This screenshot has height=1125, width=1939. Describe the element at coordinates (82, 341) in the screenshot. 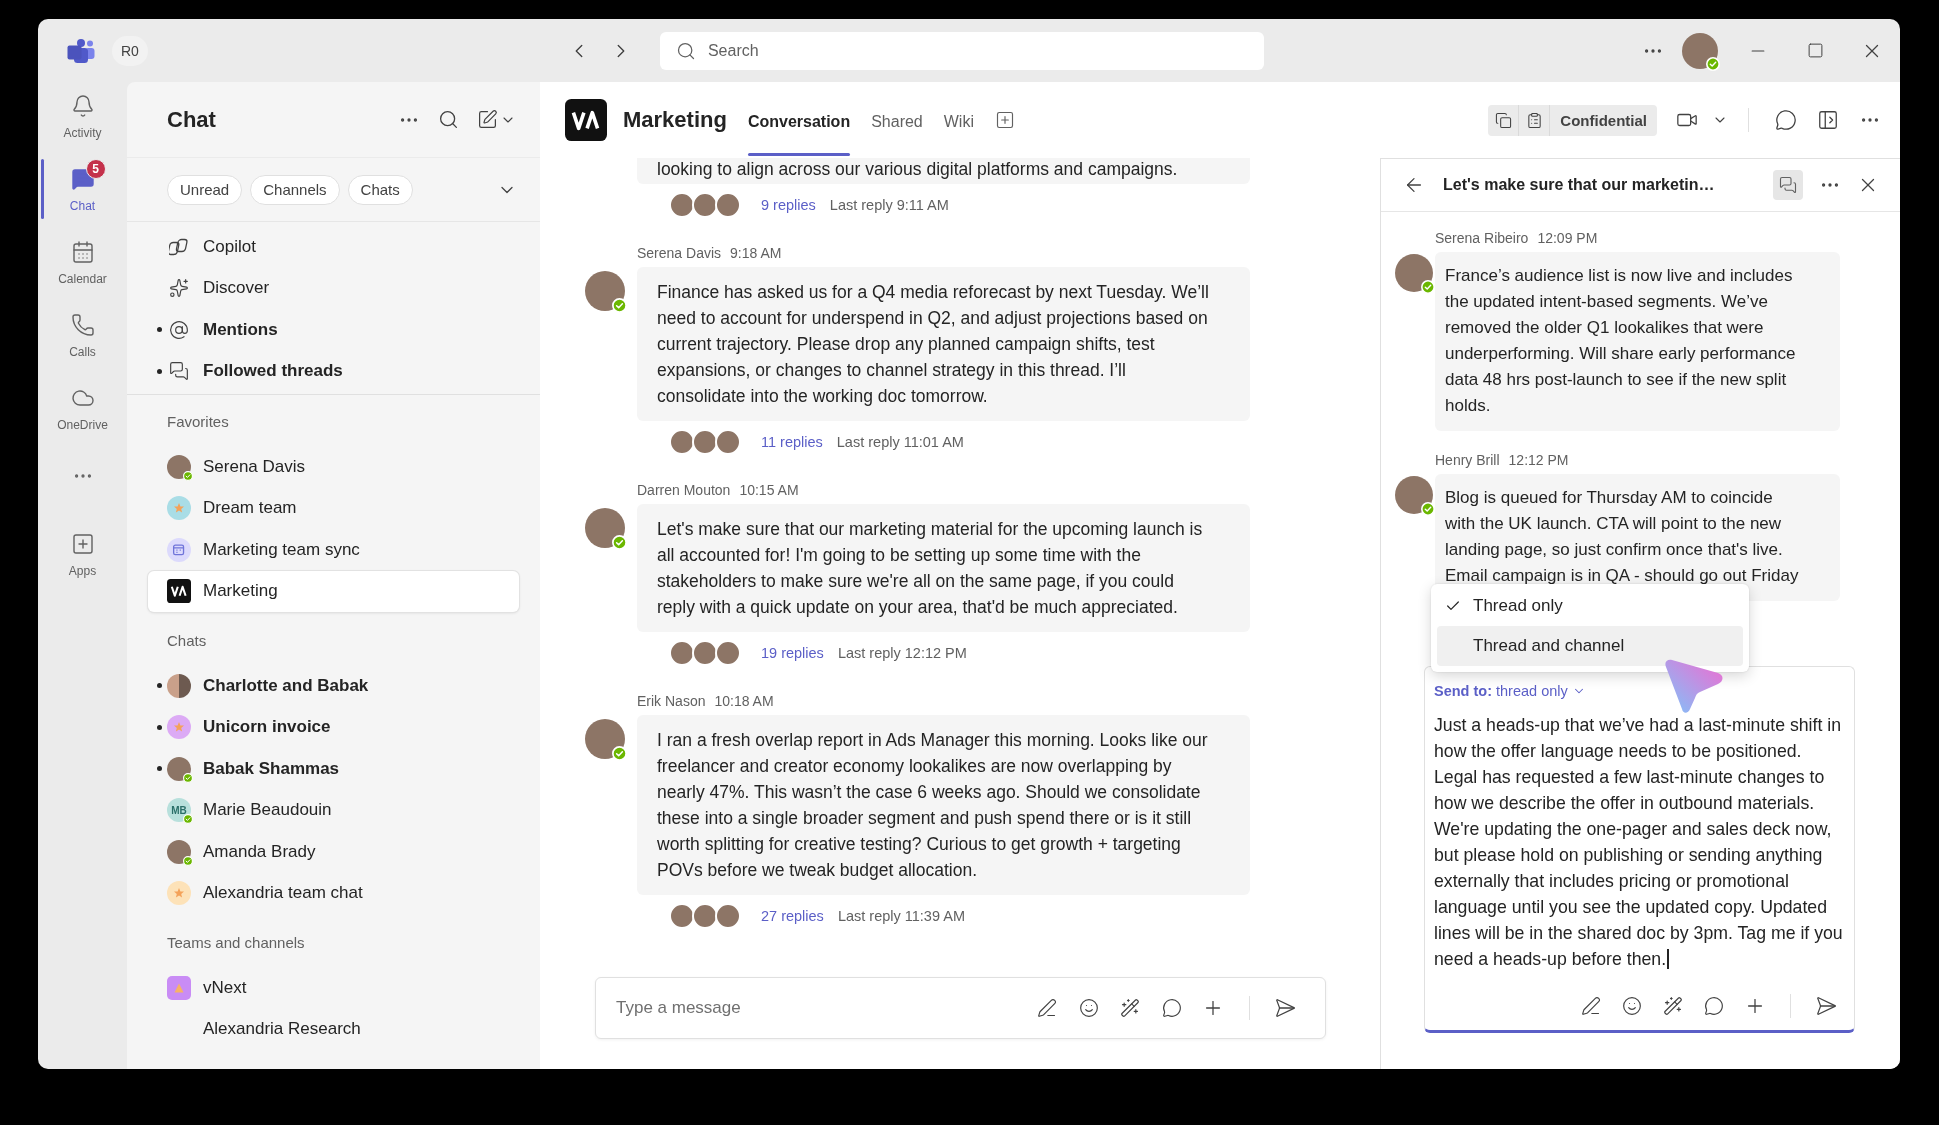

I see `rail-tab: Calls` at that location.